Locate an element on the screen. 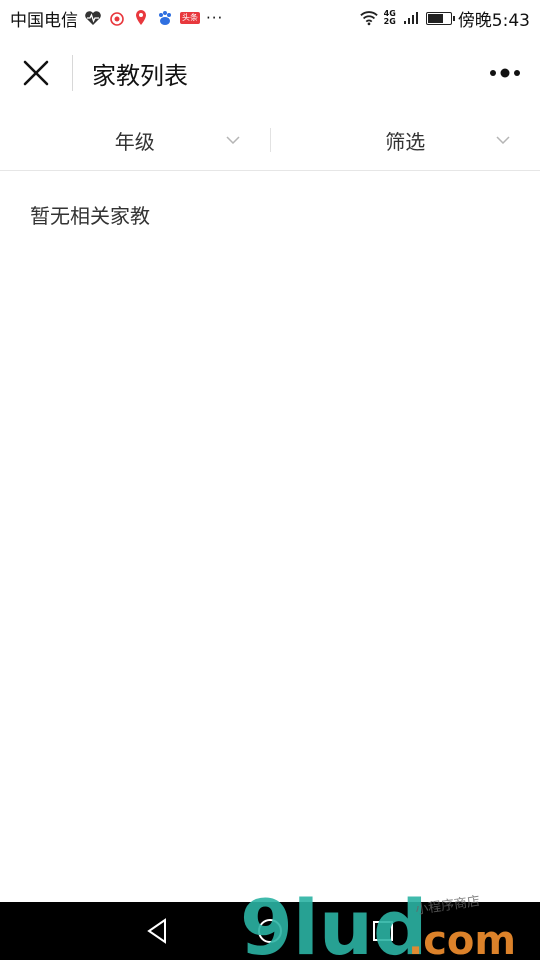 The height and width of the screenshot is (960, 540). nav-recents-button is located at coordinates (383, 931).